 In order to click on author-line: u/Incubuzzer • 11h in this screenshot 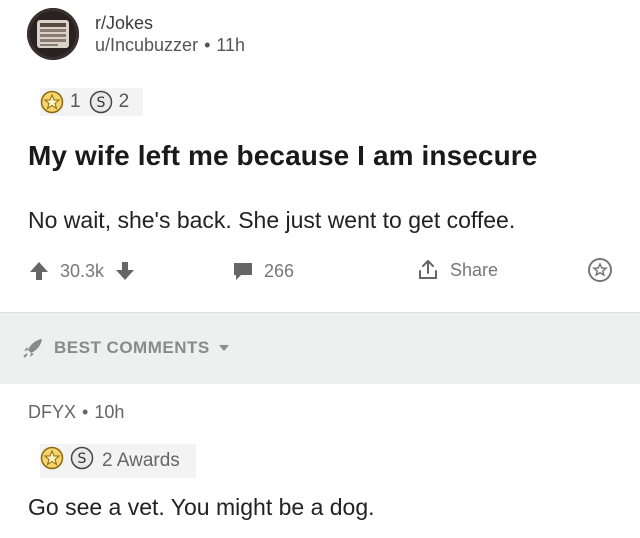, I will do `click(170, 45)`.